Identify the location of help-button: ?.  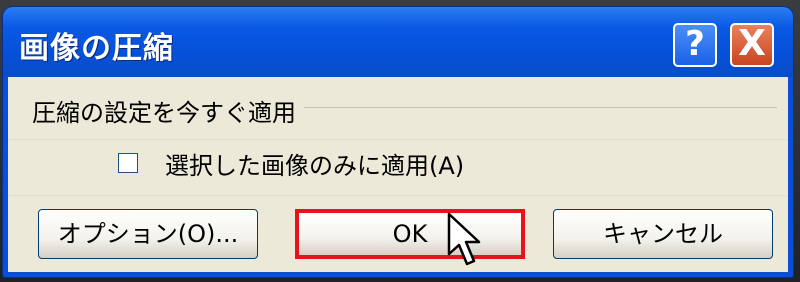
(695, 45).